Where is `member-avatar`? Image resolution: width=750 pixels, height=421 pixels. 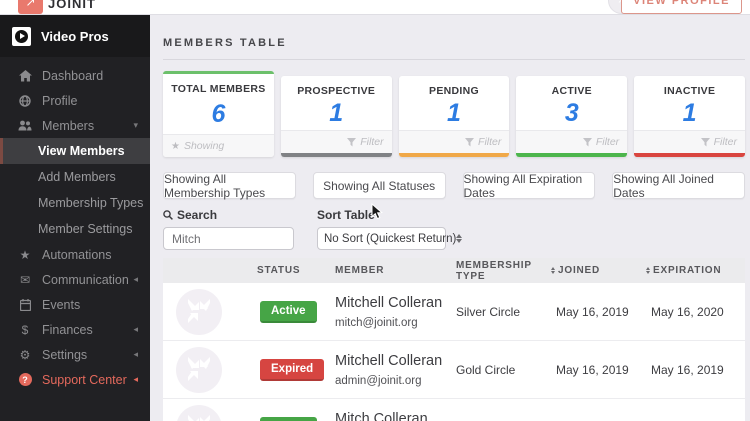 member-avatar is located at coordinates (206, 369).